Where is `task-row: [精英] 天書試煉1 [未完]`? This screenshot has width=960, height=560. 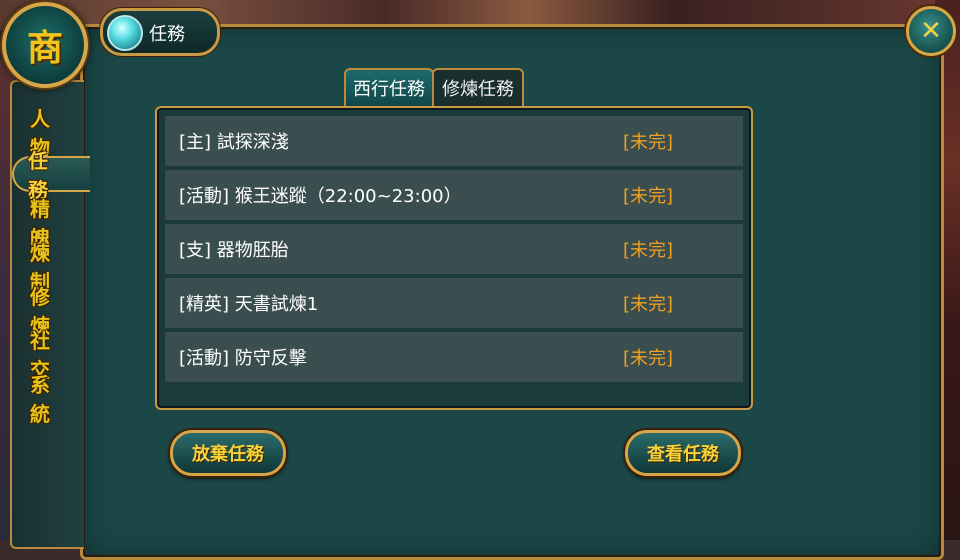 task-row: [精英] 天書試煉1 [未完] is located at coordinates (454, 303).